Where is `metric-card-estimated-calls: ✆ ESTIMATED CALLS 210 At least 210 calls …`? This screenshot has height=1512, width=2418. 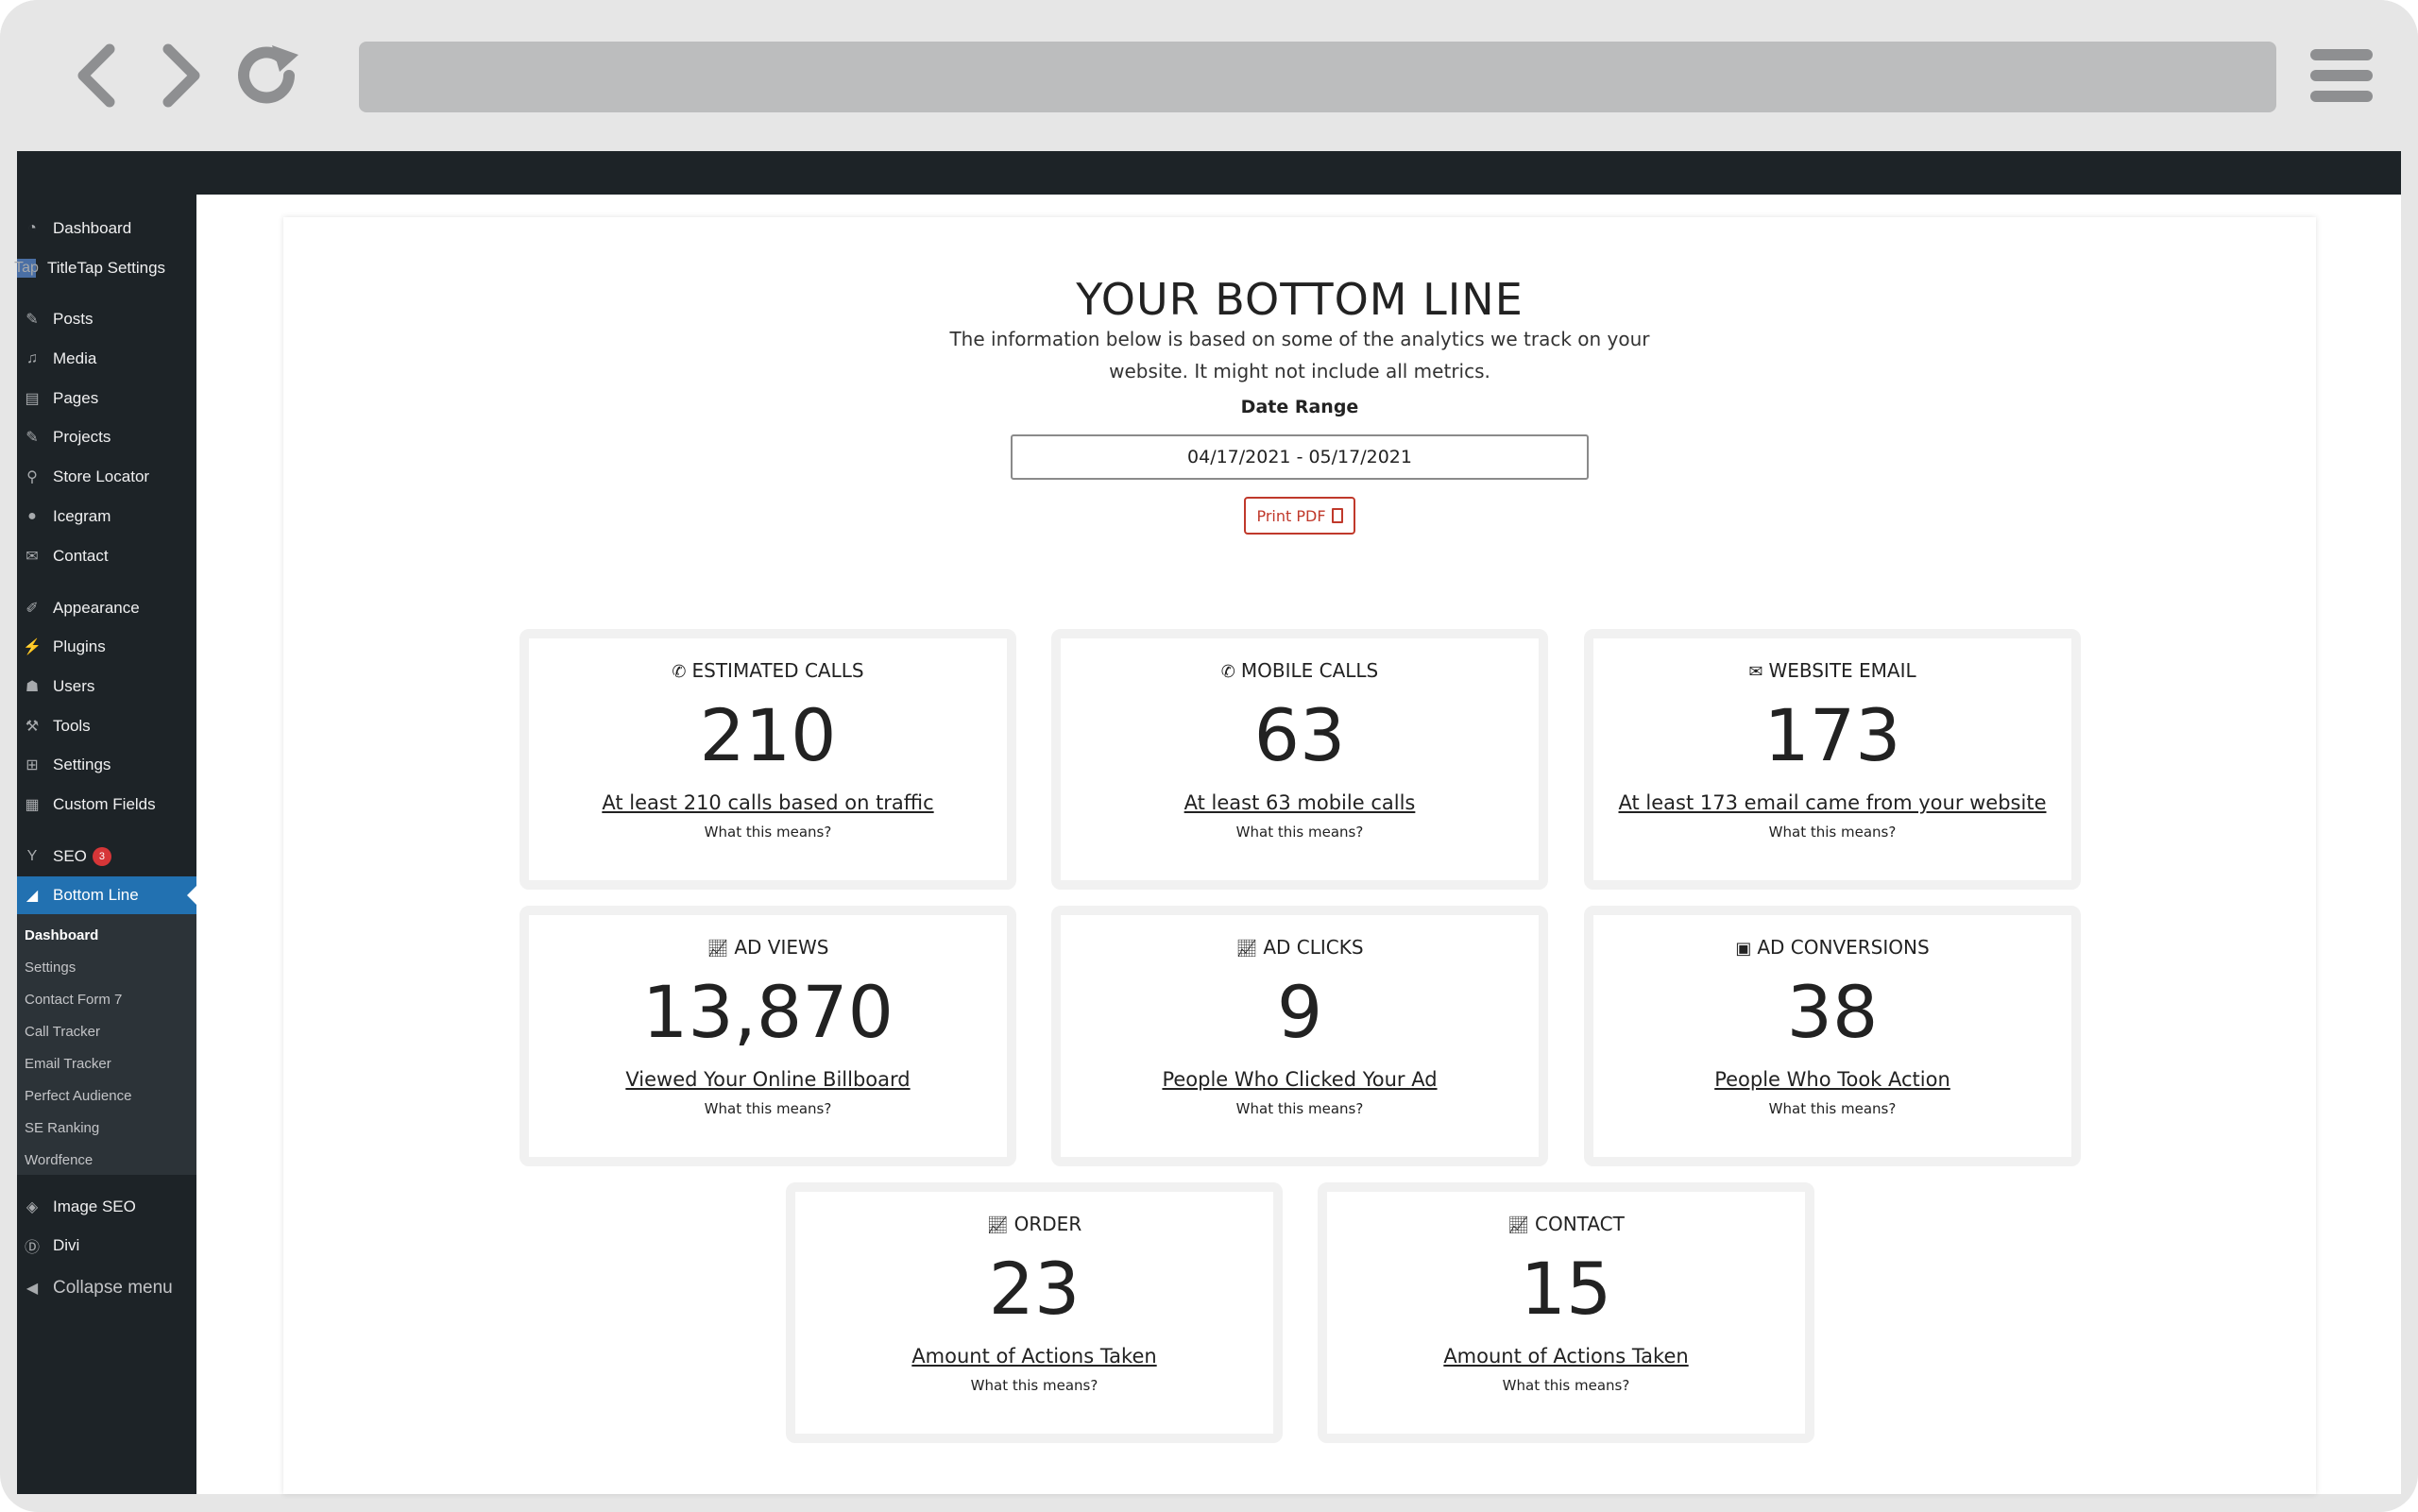
metric-card-estimated-calls: ✆ ESTIMATED CALLS 210 At least 210 calls … is located at coordinates (767, 759).